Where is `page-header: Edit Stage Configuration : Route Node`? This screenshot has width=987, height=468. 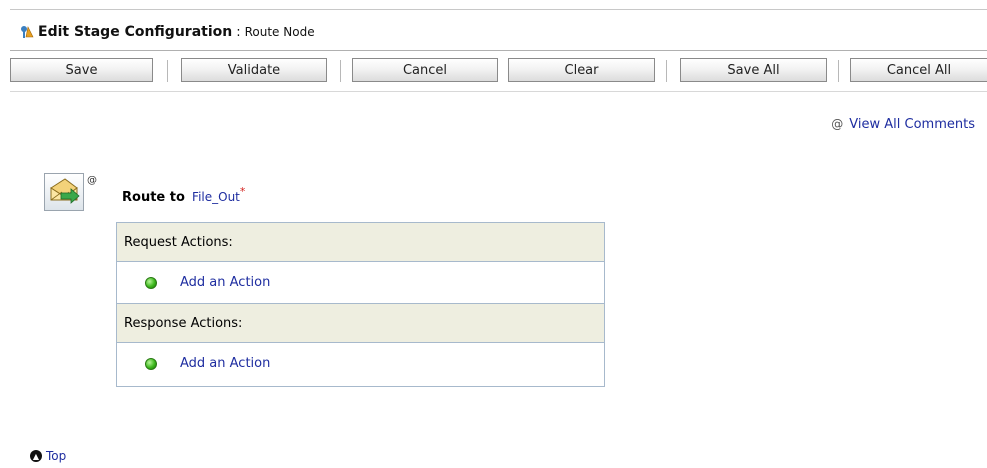 page-header: Edit Stage Configuration : Route Node is located at coordinates (167, 32).